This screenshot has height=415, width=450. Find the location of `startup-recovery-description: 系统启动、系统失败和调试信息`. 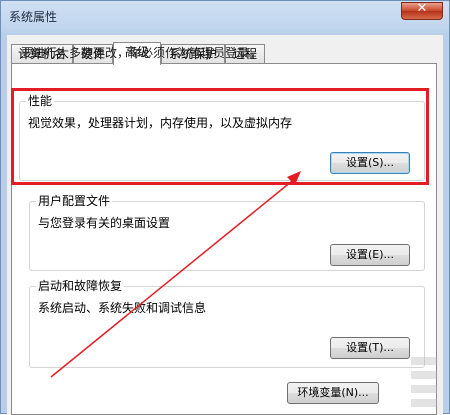

startup-recovery-description: 系统启动、系统失败和调试信息 is located at coordinates (122, 308).